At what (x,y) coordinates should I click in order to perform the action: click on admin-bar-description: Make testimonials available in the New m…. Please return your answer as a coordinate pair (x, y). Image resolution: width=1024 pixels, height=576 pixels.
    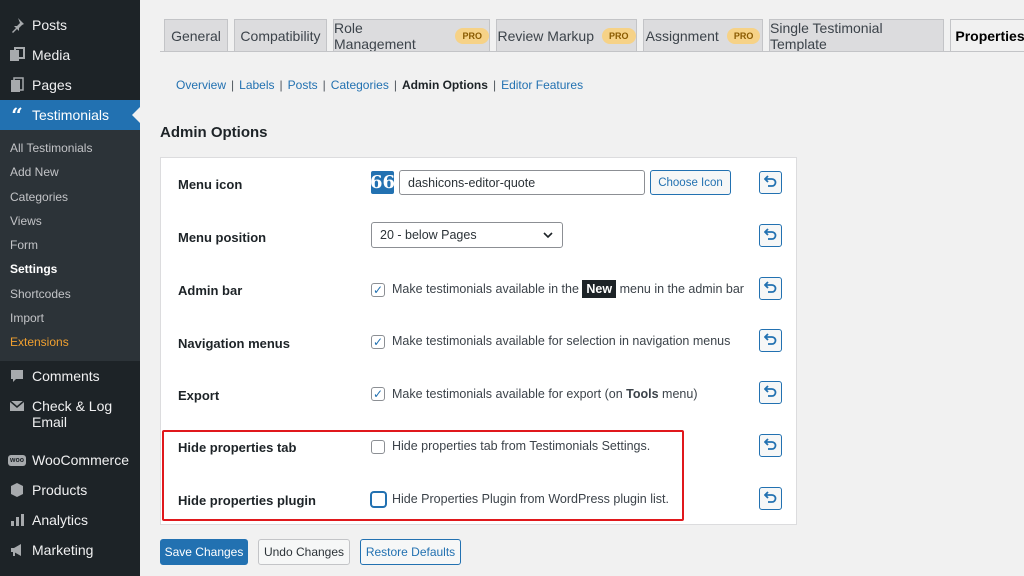
    Looking at the image, I should click on (568, 289).